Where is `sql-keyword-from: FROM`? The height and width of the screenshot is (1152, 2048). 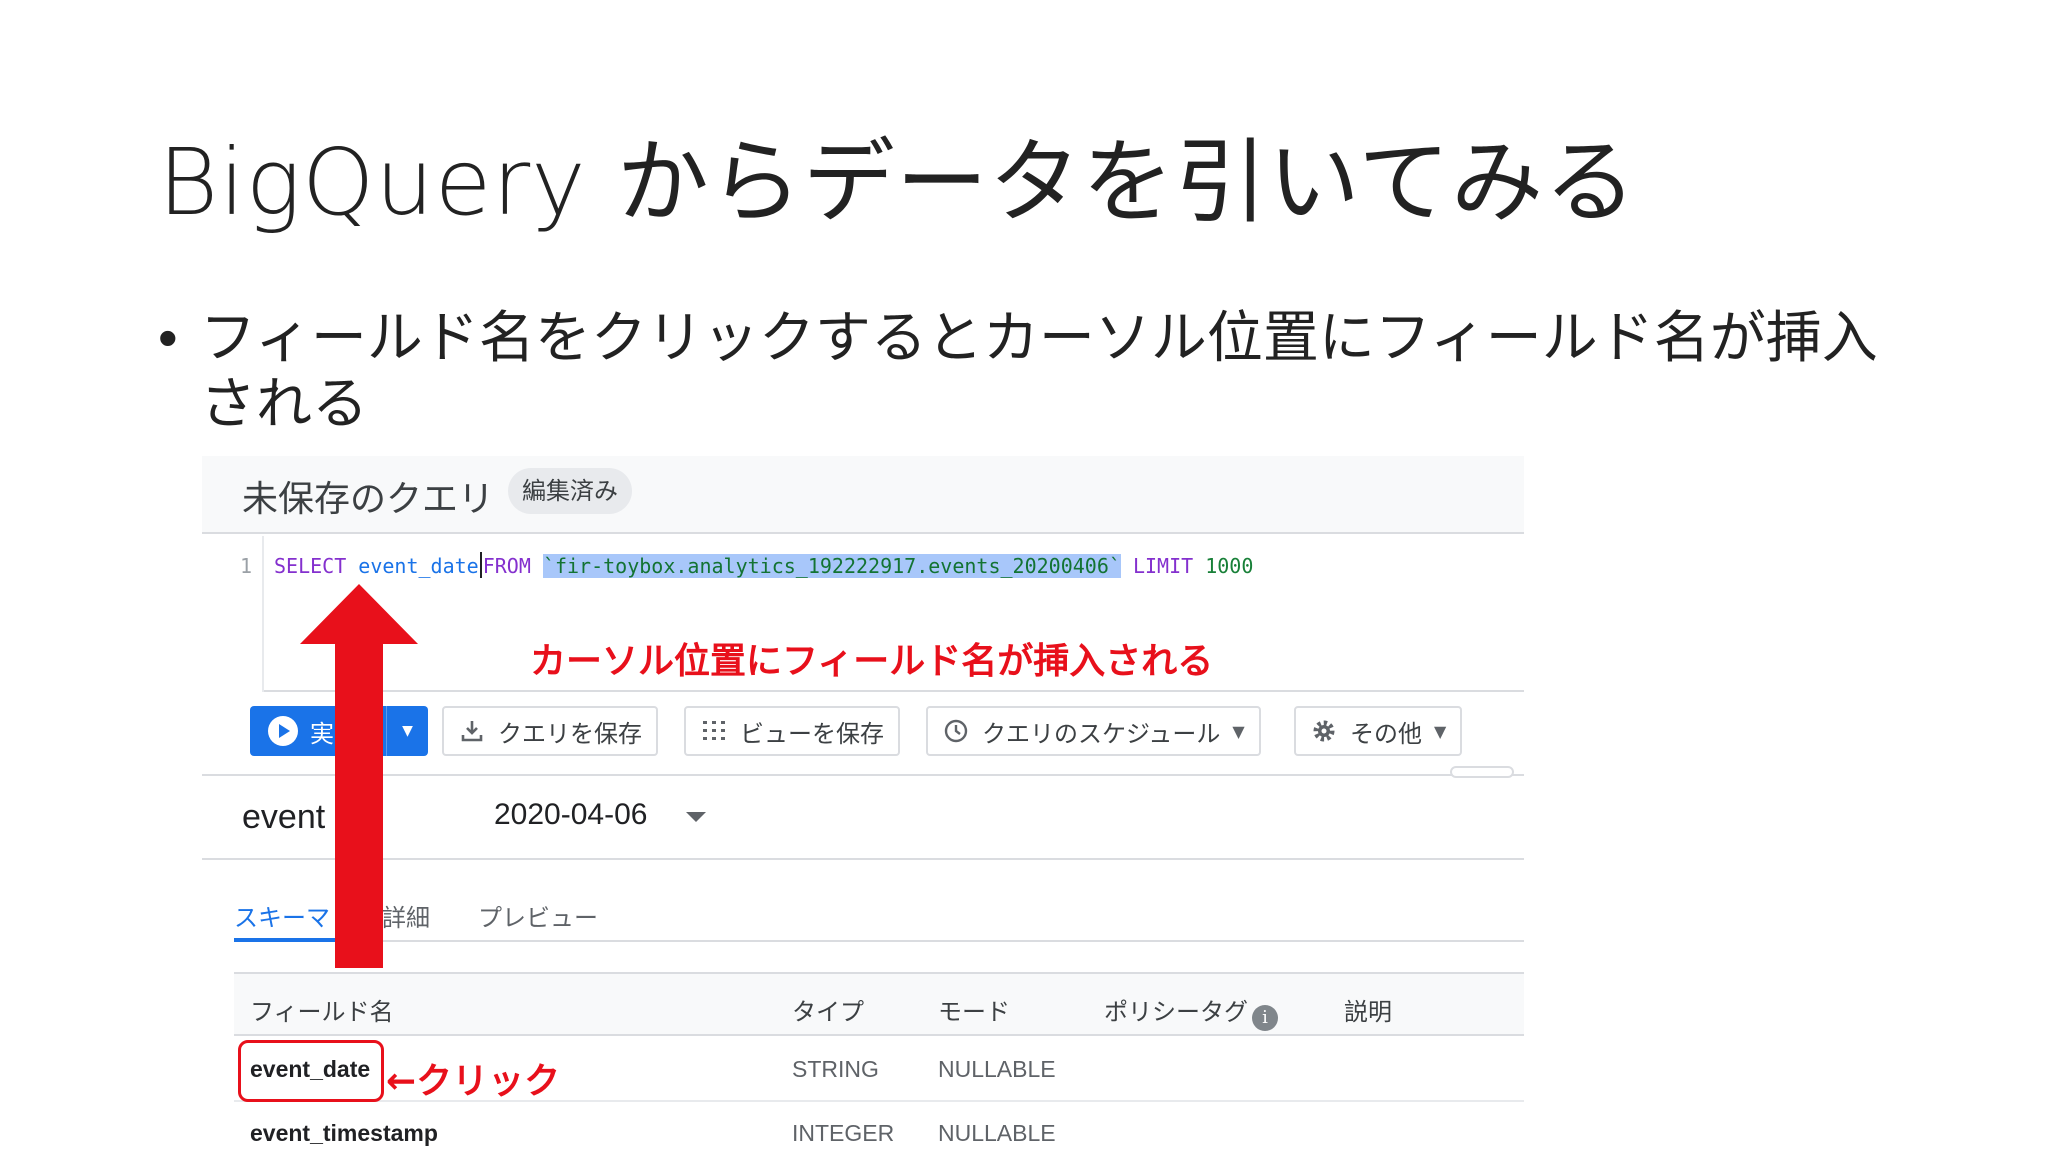
sql-keyword-from: FROM is located at coordinates (506, 566).